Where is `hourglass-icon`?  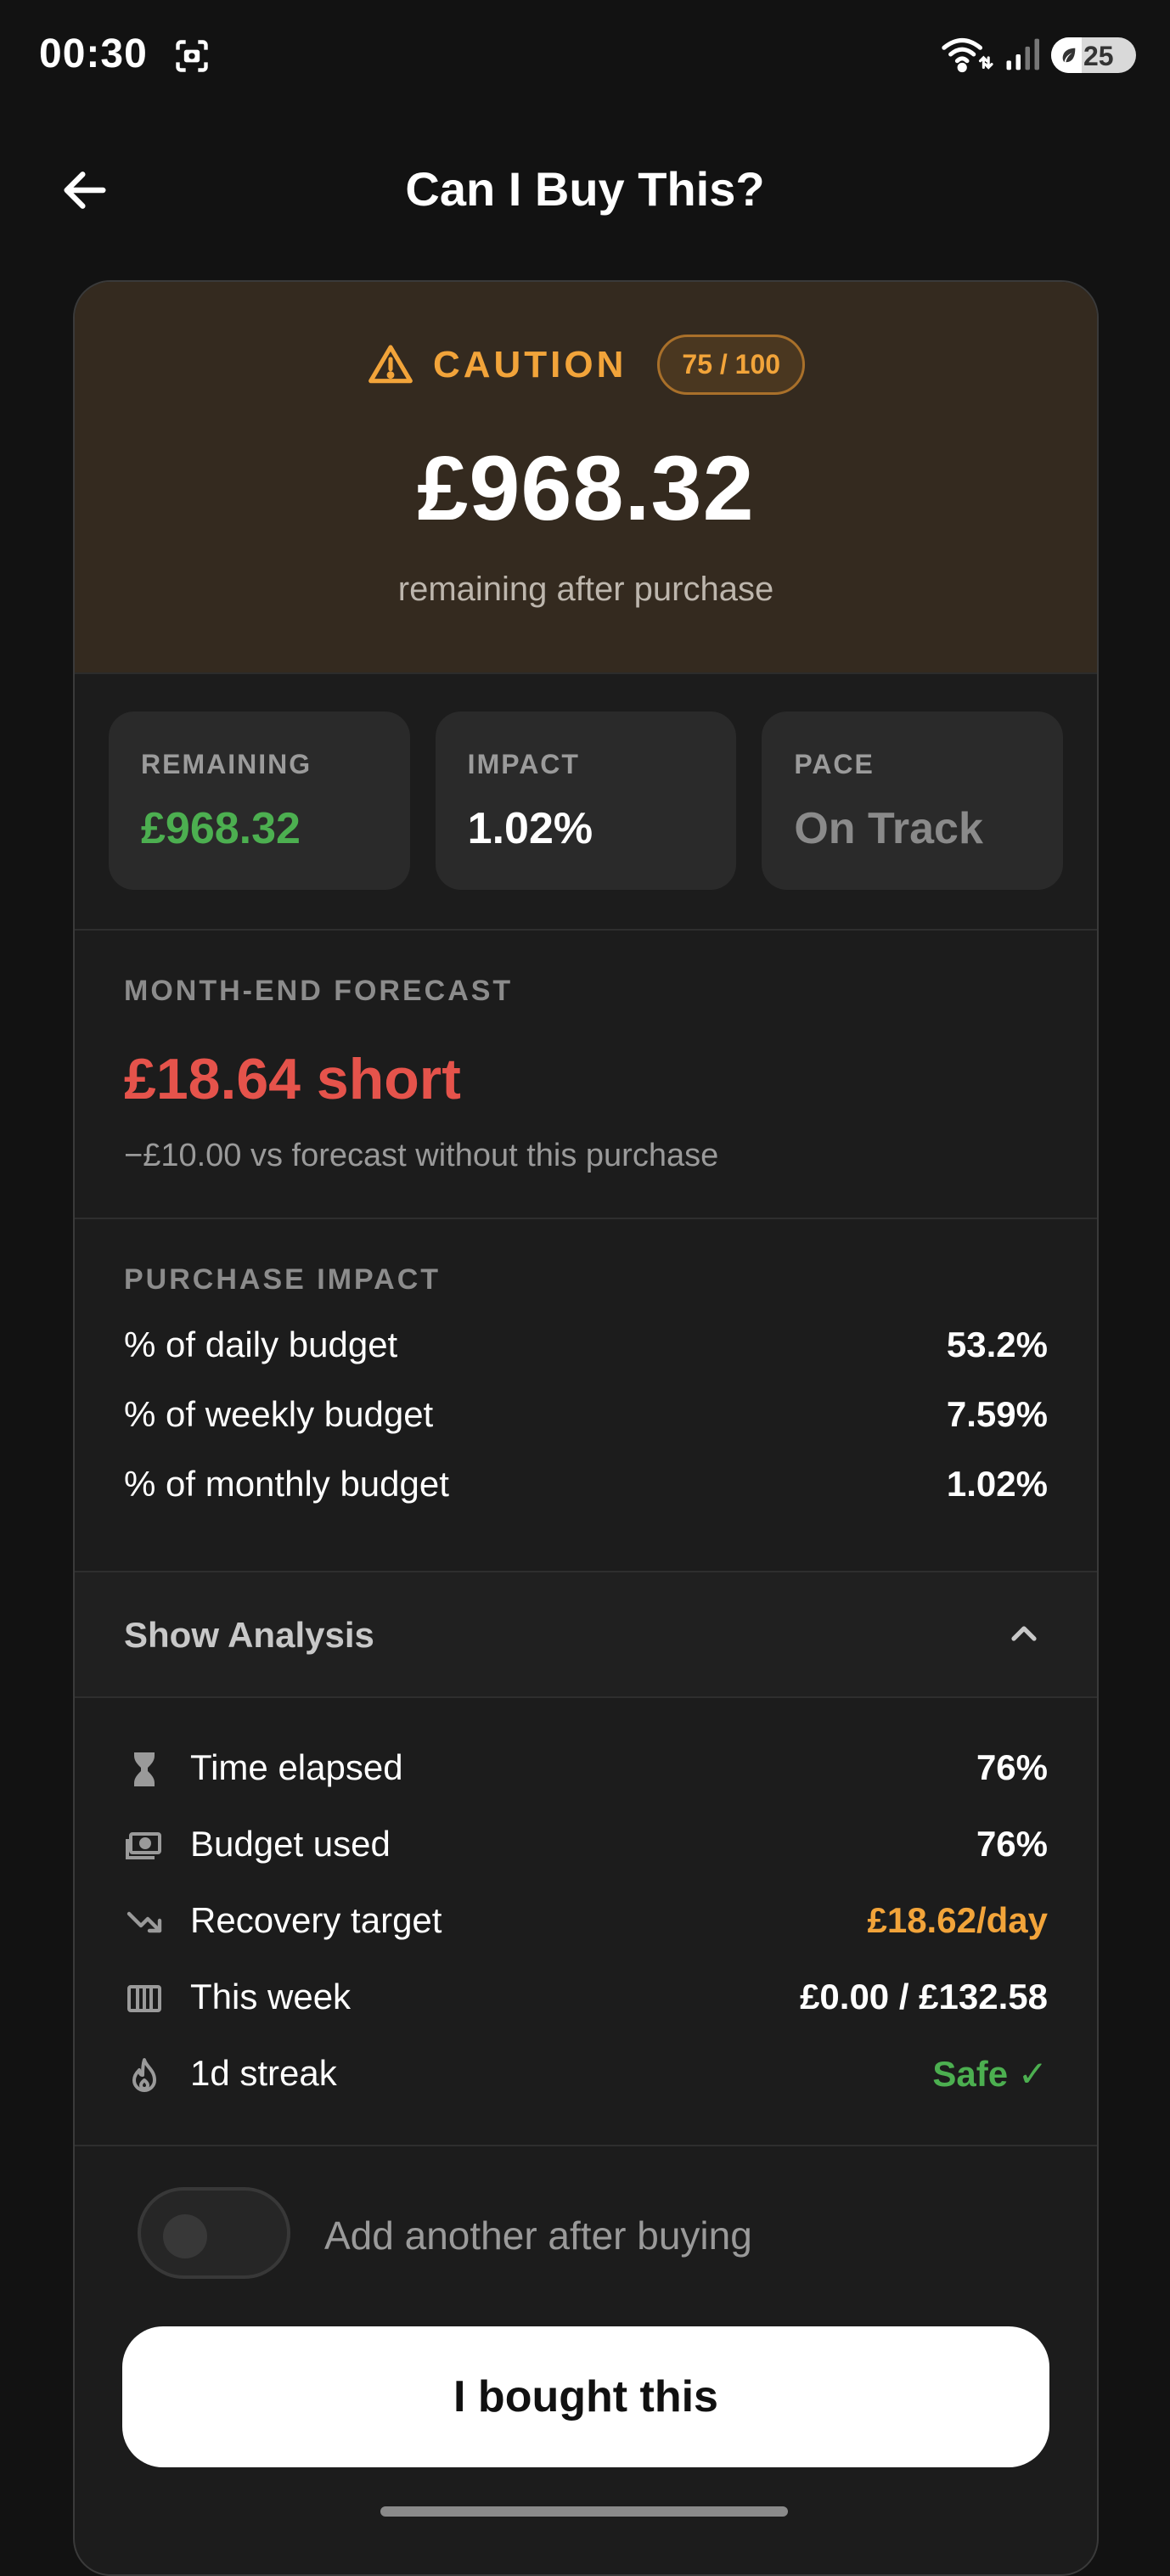
hourglass-icon is located at coordinates (144, 1769).